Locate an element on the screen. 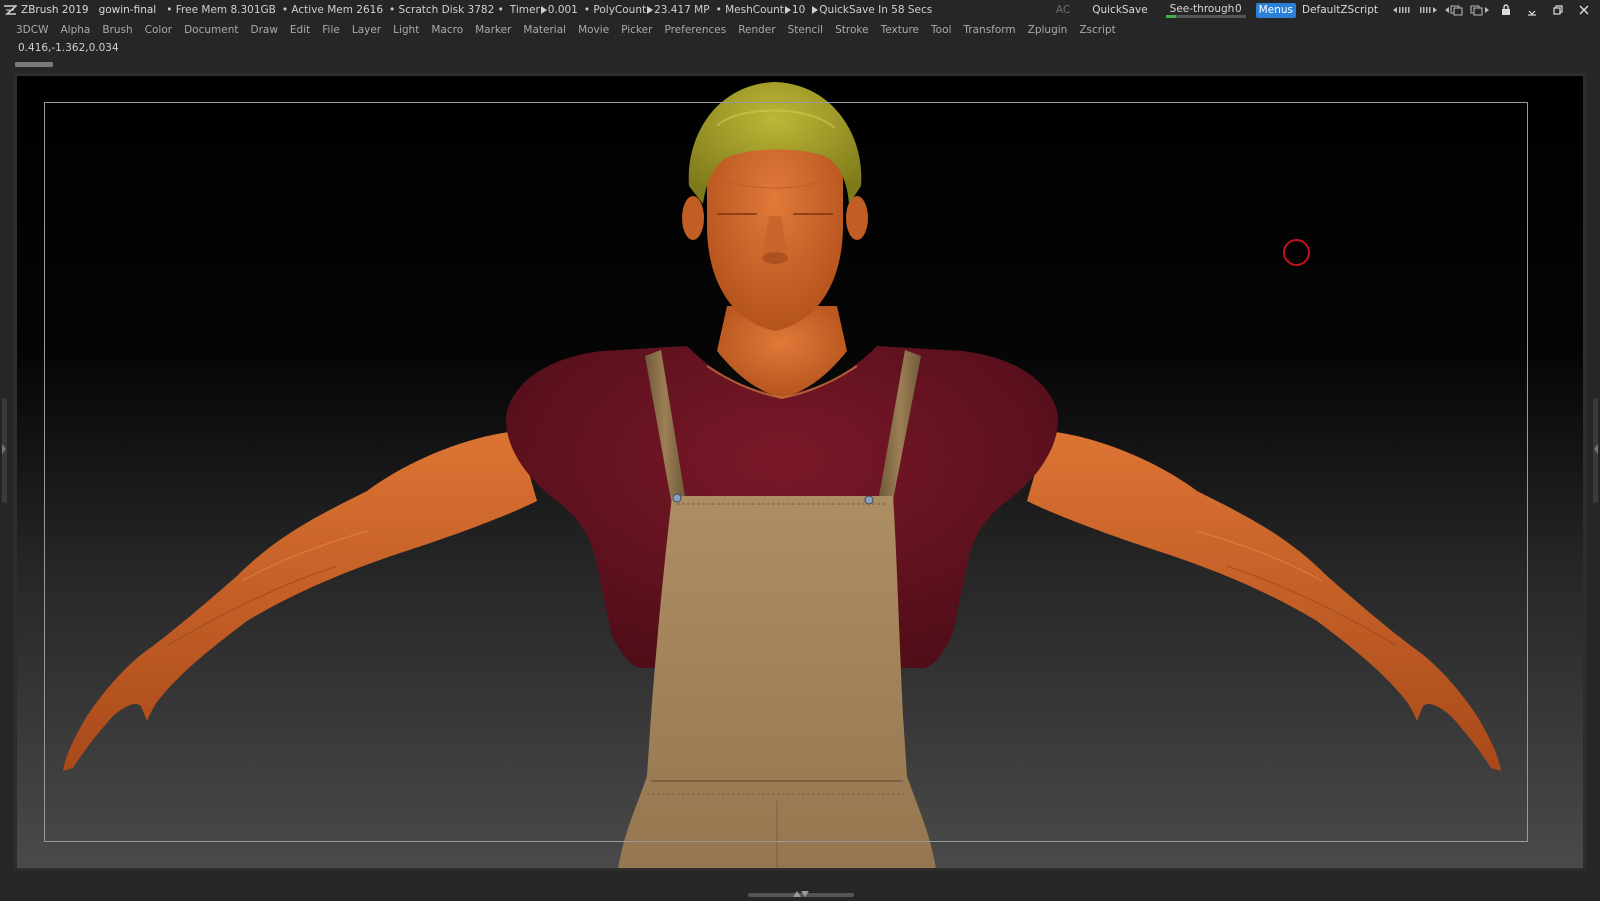  right-arm is located at coordinates (1264, 601).